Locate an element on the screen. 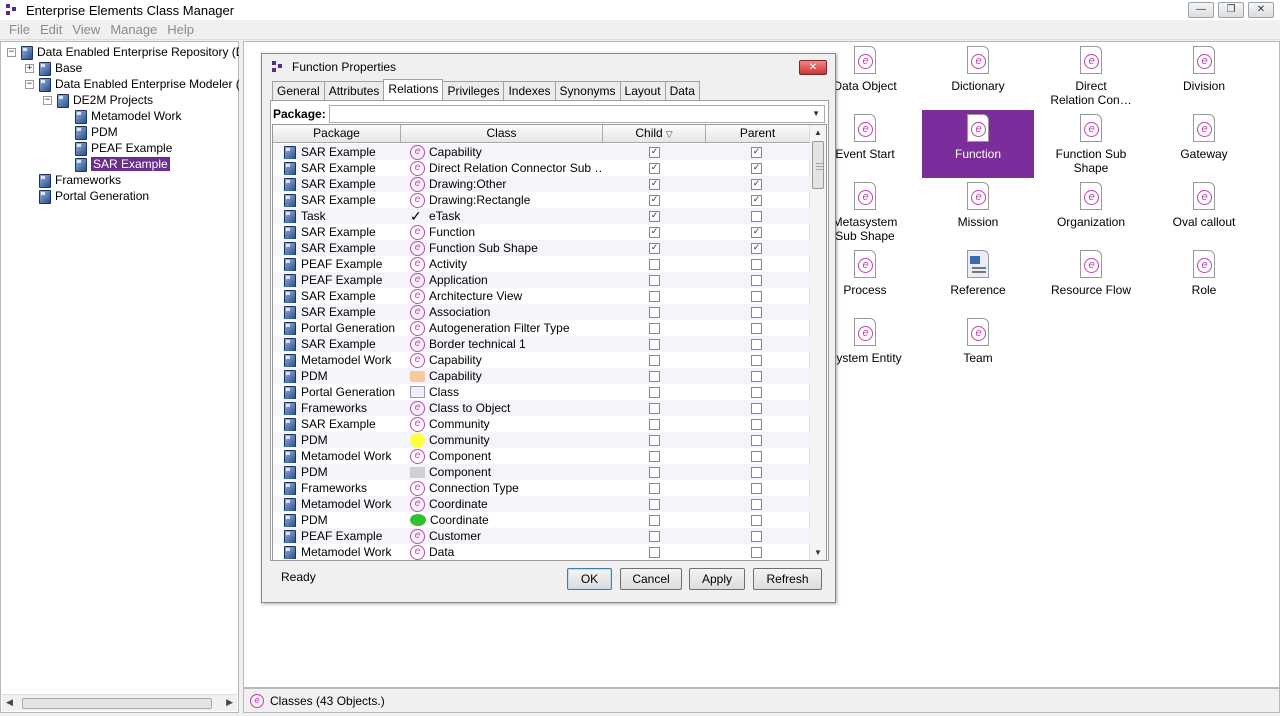  class-tile: e Oval callout is located at coordinates (1204, 212).